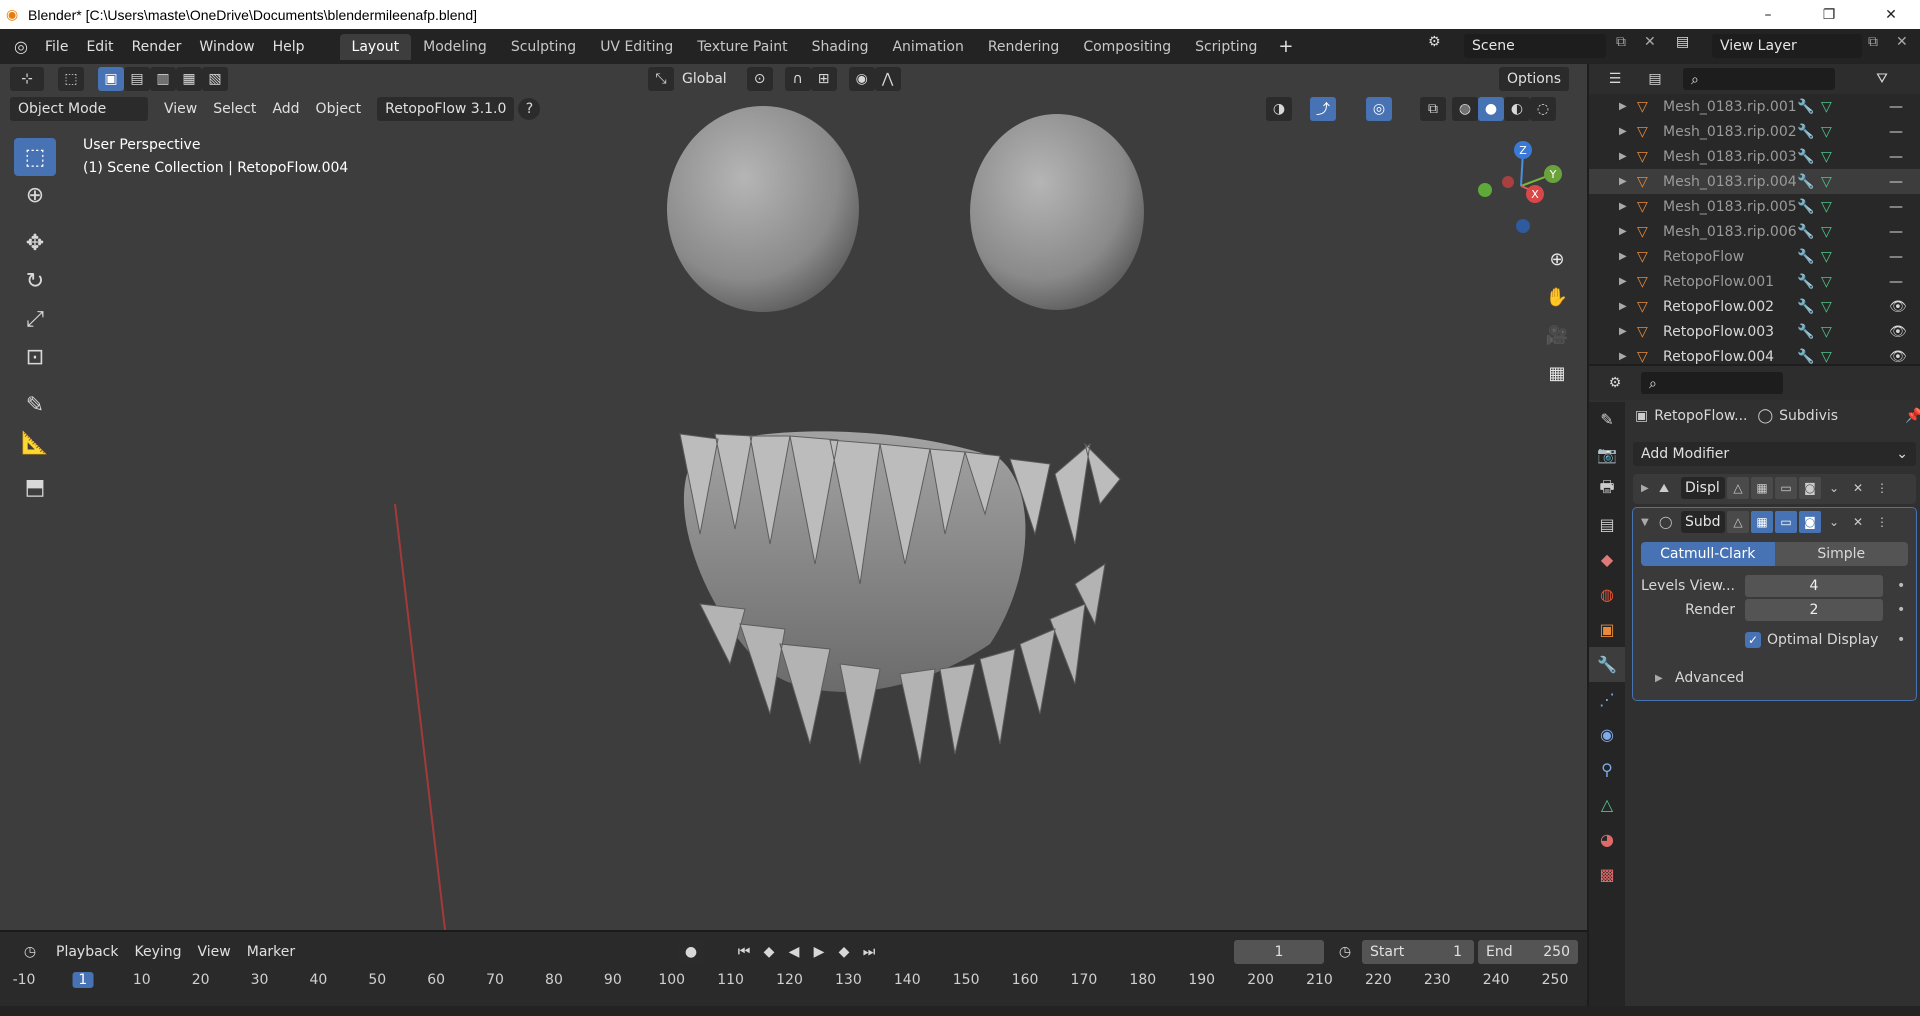 The height and width of the screenshot is (1016, 1920). Describe the element at coordinates (446, 109) in the screenshot. I see `retopoflow-menu: RetopoFlow 3.1.0` at that location.